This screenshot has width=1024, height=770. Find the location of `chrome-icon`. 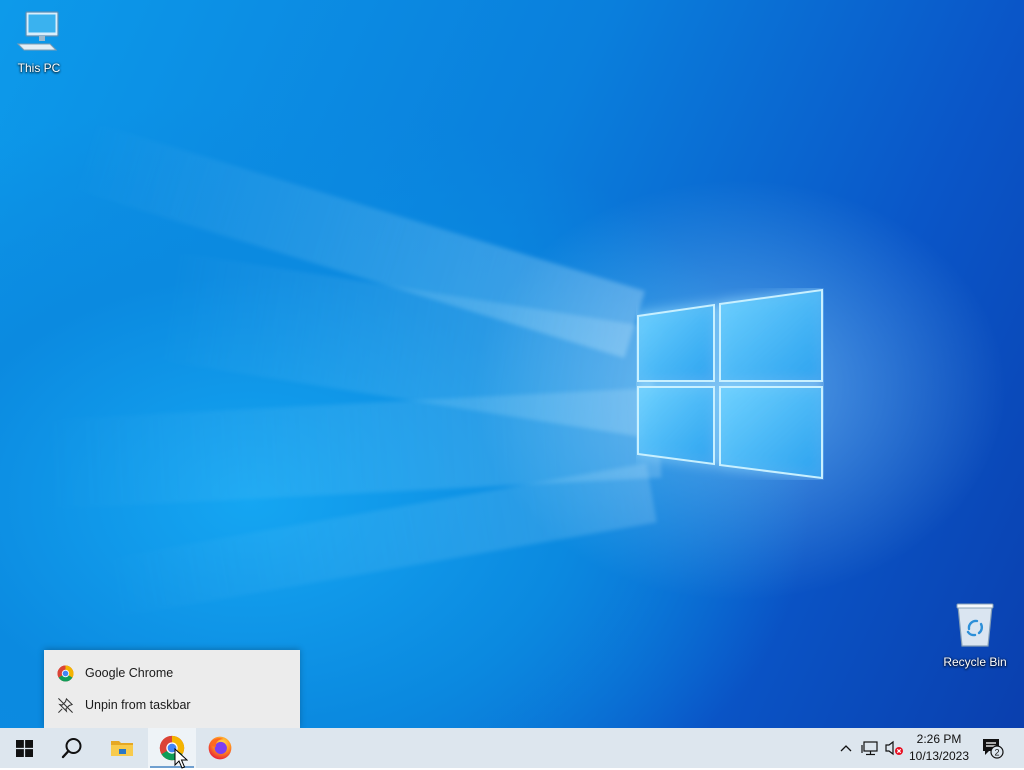

chrome-icon is located at coordinates (65, 673).